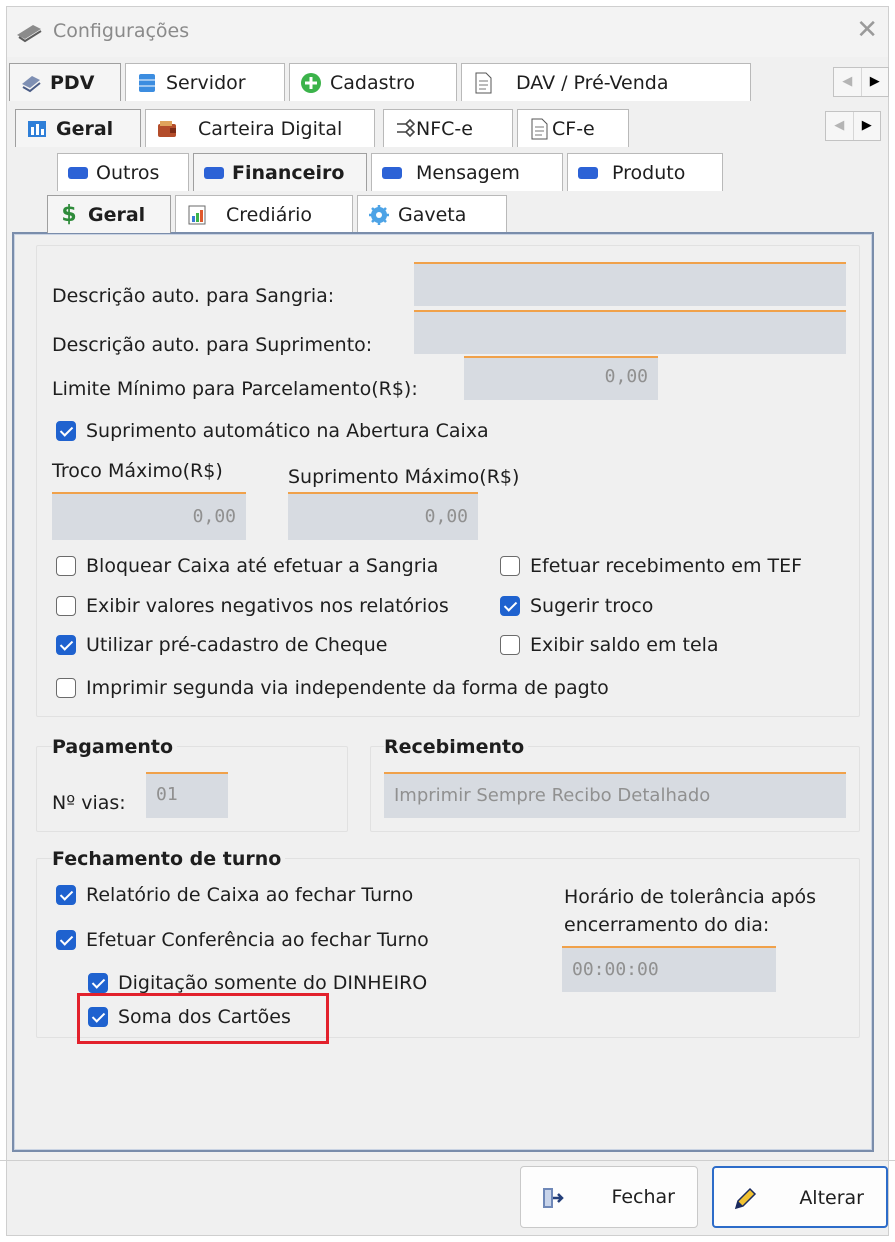 This screenshot has height=1242, width=895. I want to click on close-icon: ✕, so click(867, 30).